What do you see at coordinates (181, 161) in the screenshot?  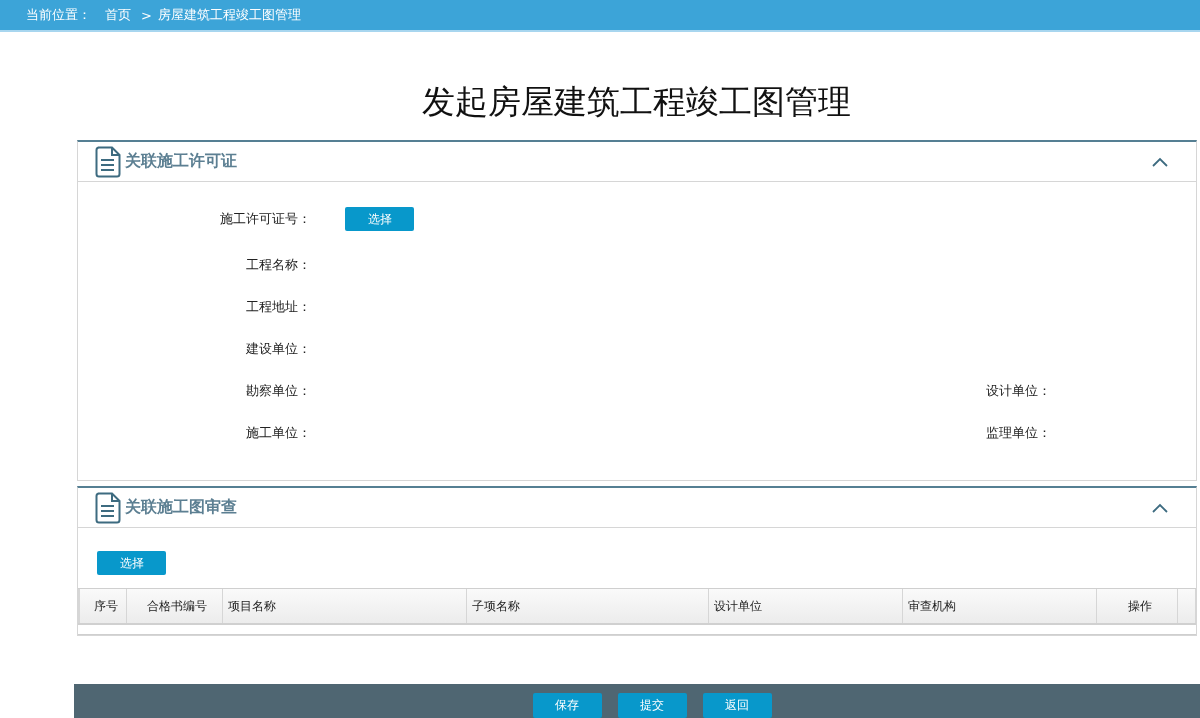 I see `section-title: 关联施工许可证` at bounding box center [181, 161].